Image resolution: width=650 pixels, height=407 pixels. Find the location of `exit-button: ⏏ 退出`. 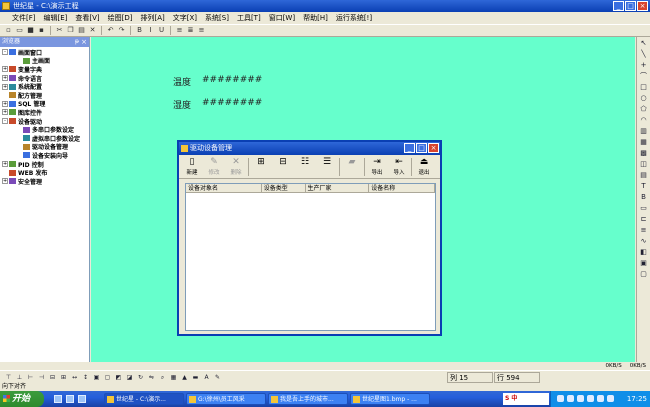

exit-button: ⏏ 退出 is located at coordinates (424, 167).